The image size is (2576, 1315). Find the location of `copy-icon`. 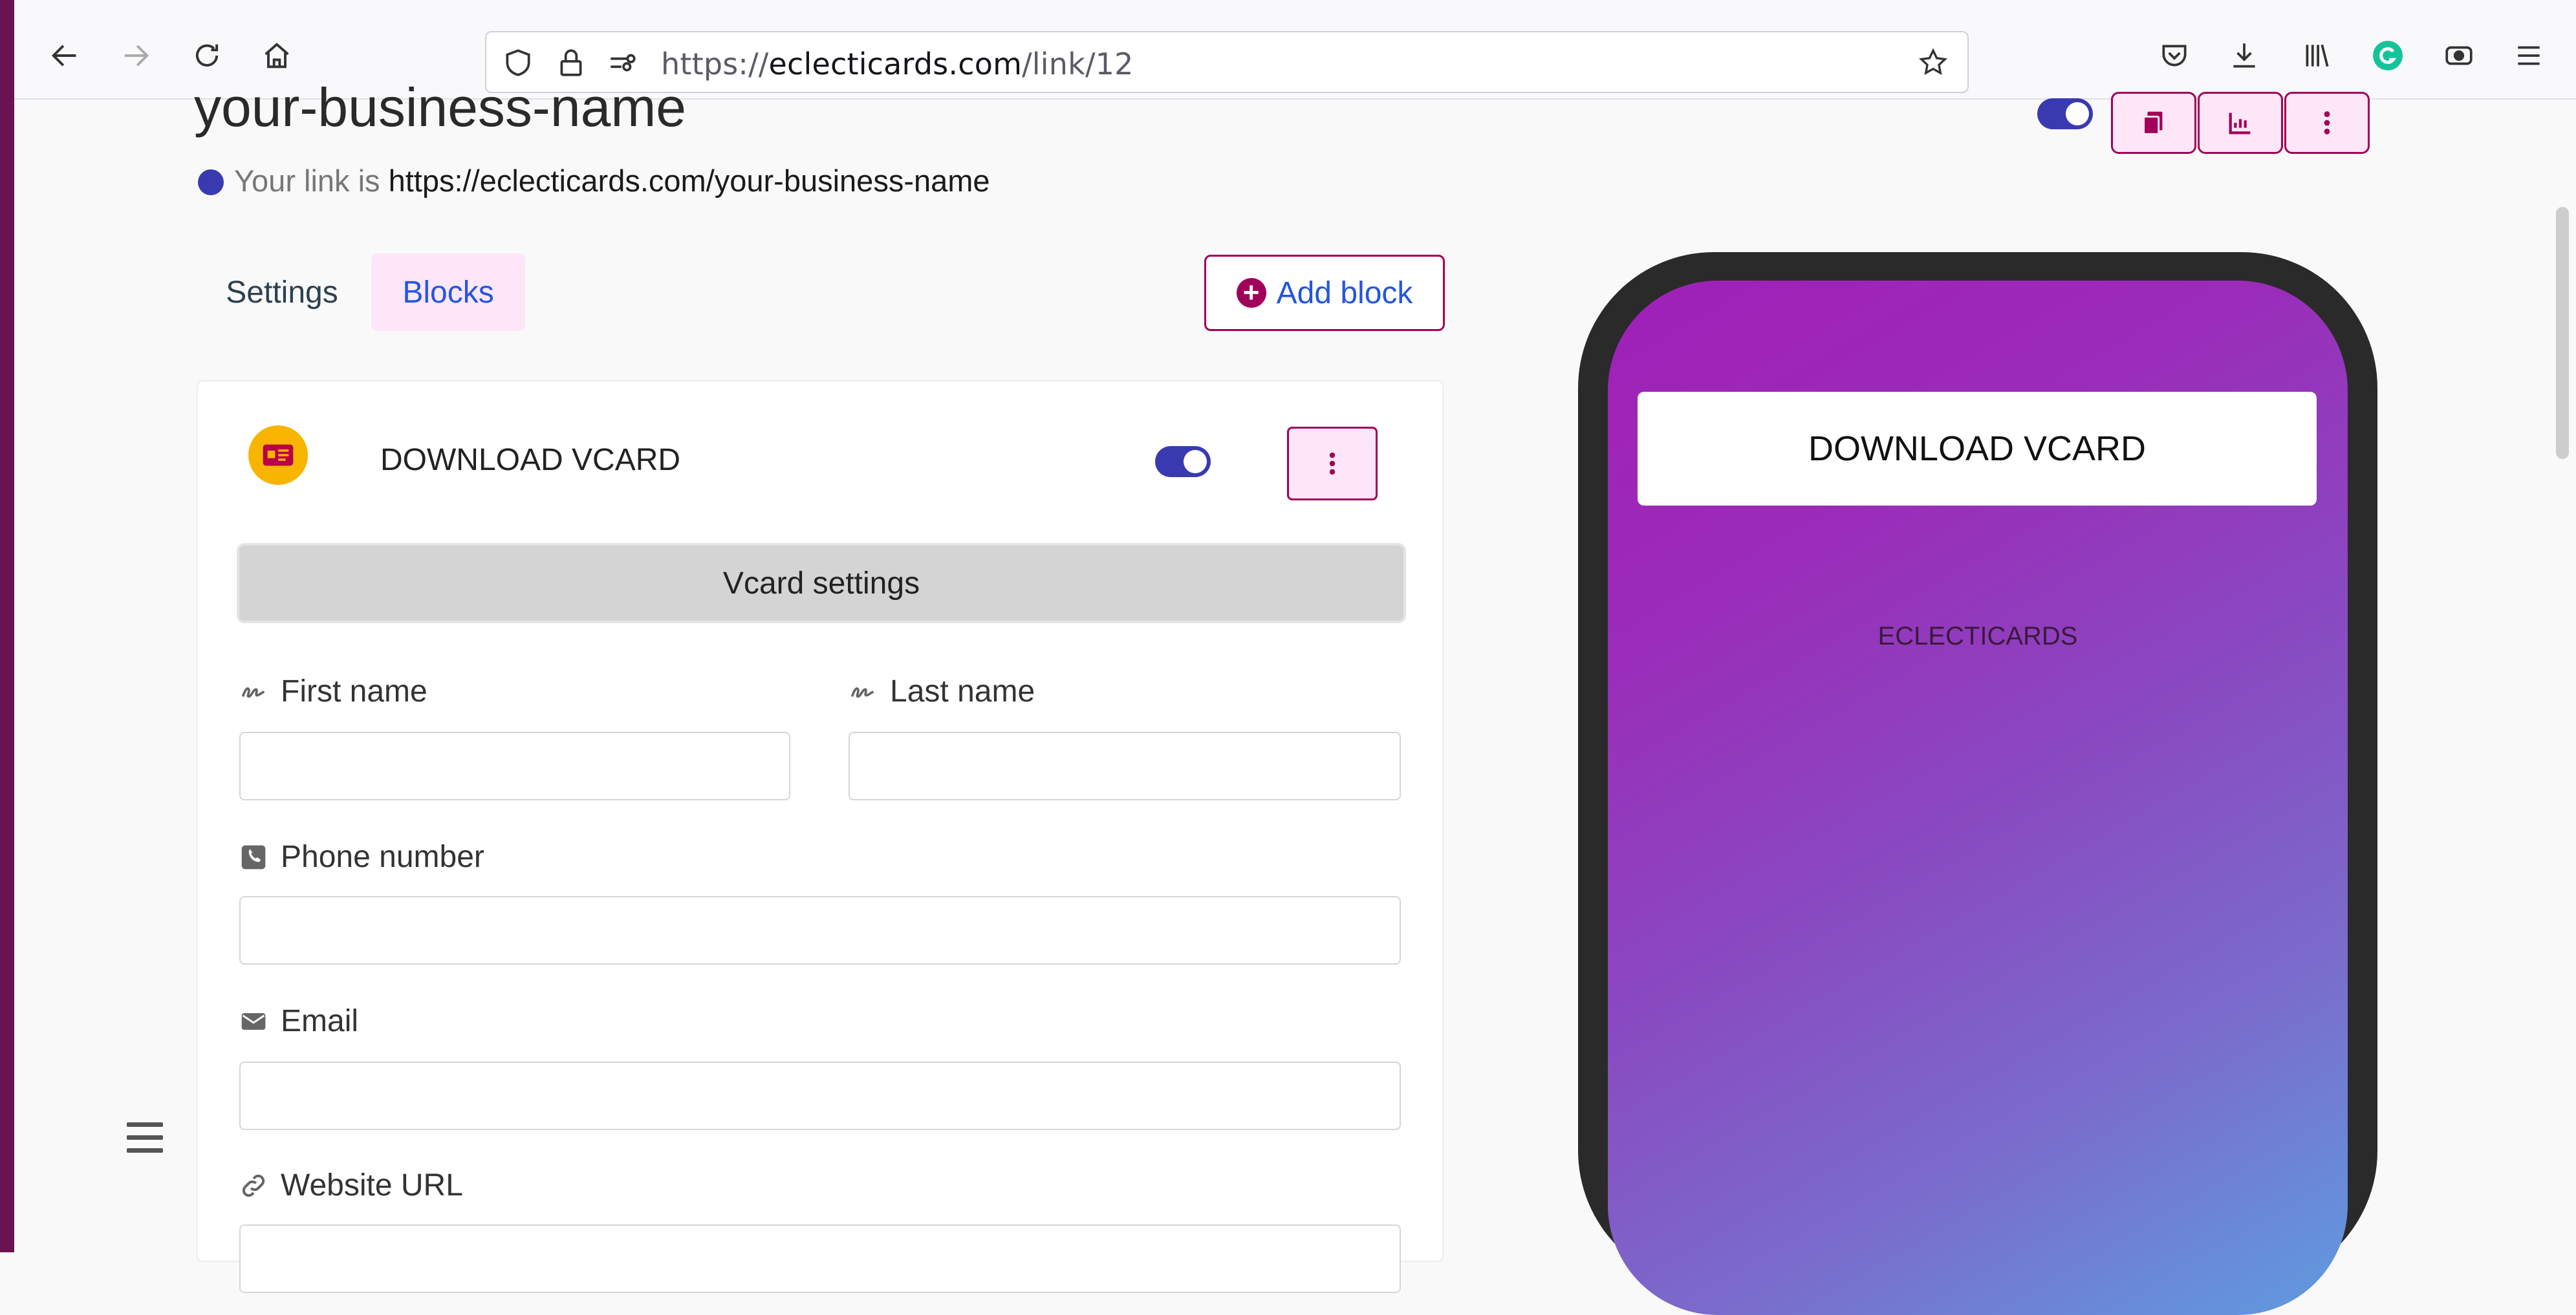

copy-icon is located at coordinates (2153, 123).